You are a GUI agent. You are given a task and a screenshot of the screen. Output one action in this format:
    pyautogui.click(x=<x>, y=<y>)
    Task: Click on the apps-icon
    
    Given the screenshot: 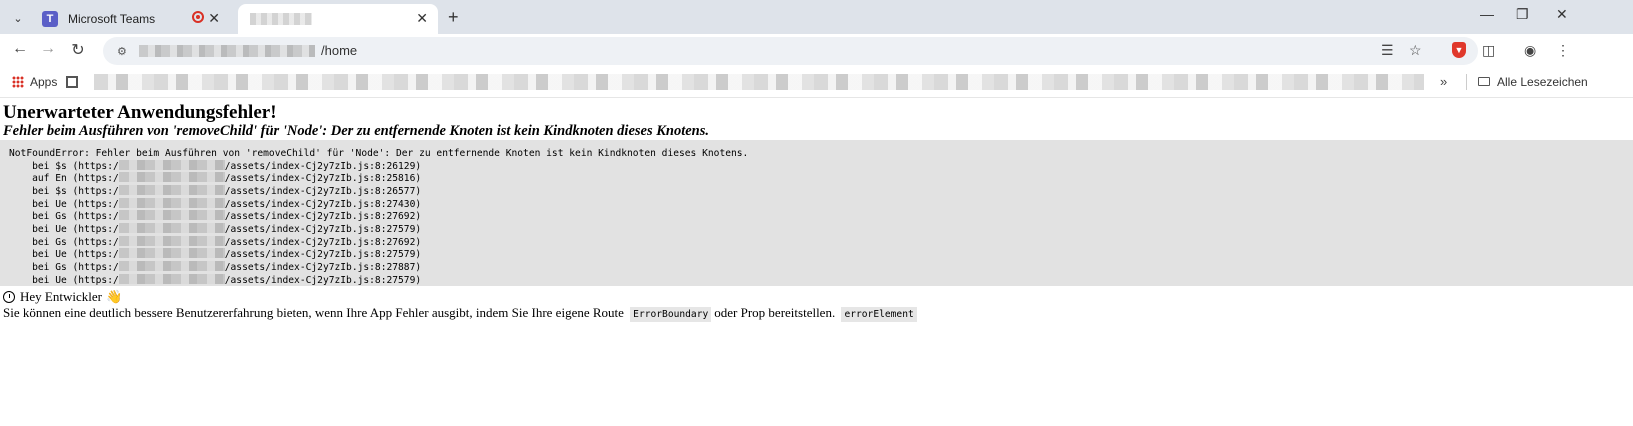 What is the action you would take?
    pyautogui.click(x=18, y=82)
    